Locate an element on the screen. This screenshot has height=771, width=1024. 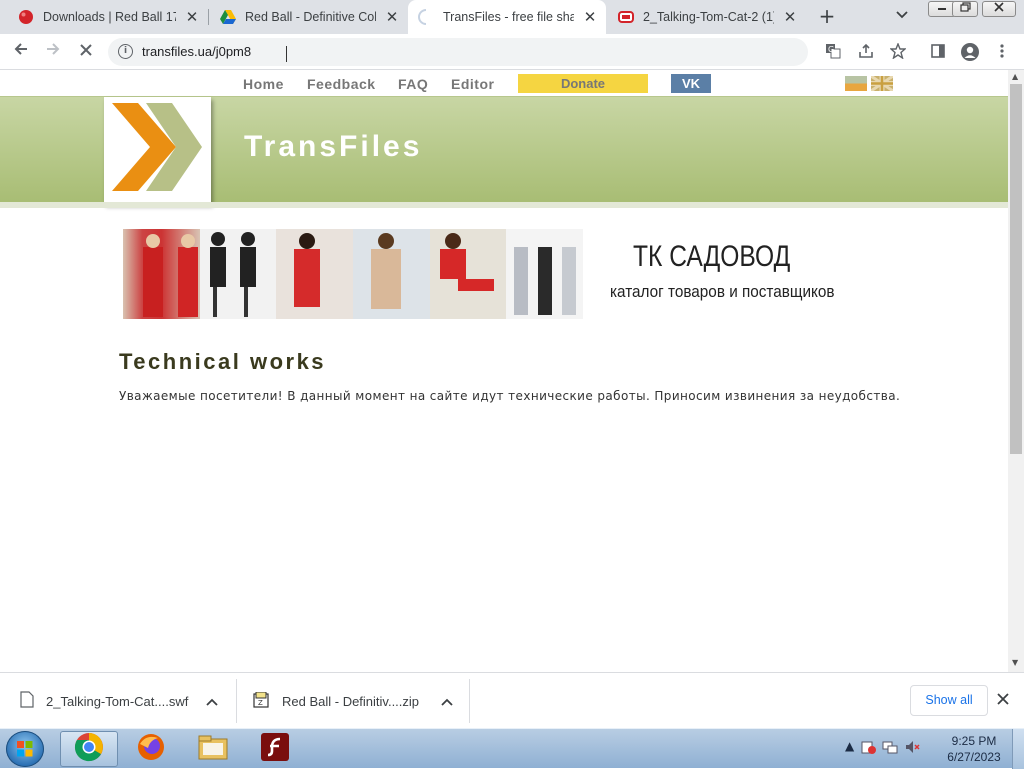
tab-red-ball-collection: Red Ball - Definitive Colle ✕ is located at coordinates (309, 17).